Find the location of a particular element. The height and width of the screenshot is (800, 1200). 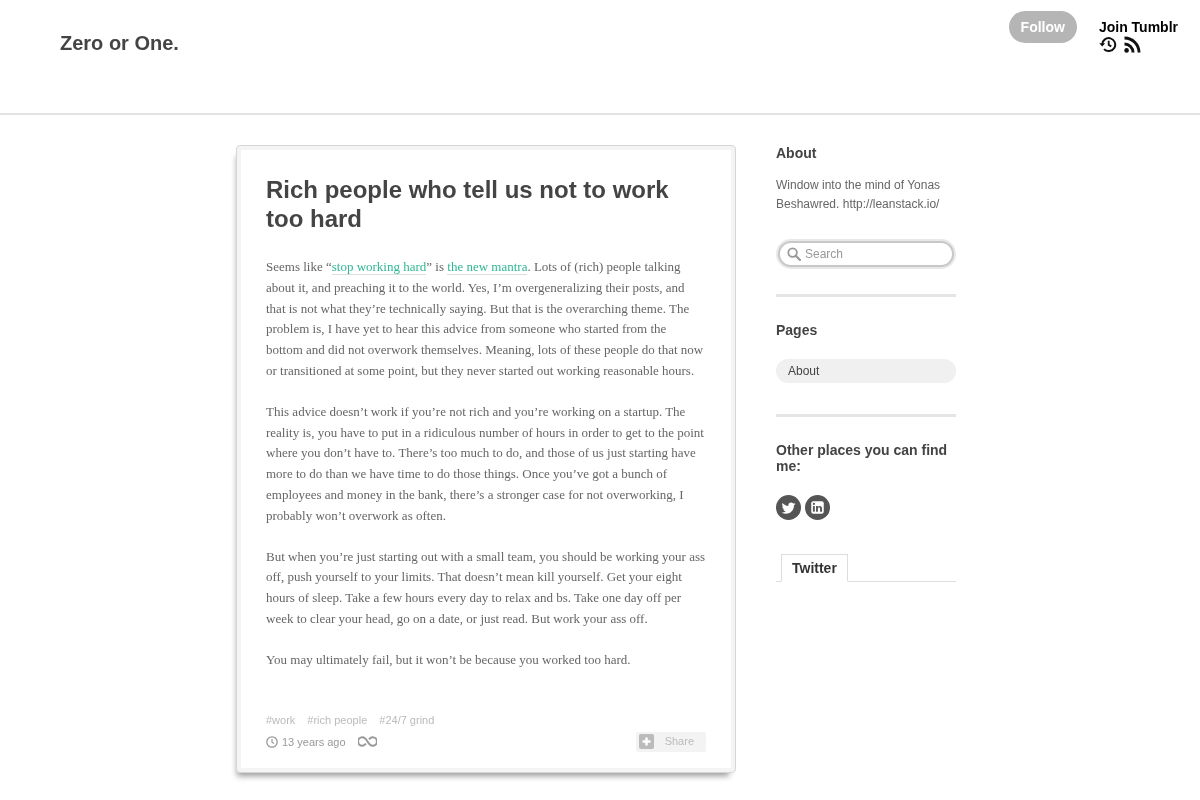

search-field: Search is located at coordinates (866, 254).